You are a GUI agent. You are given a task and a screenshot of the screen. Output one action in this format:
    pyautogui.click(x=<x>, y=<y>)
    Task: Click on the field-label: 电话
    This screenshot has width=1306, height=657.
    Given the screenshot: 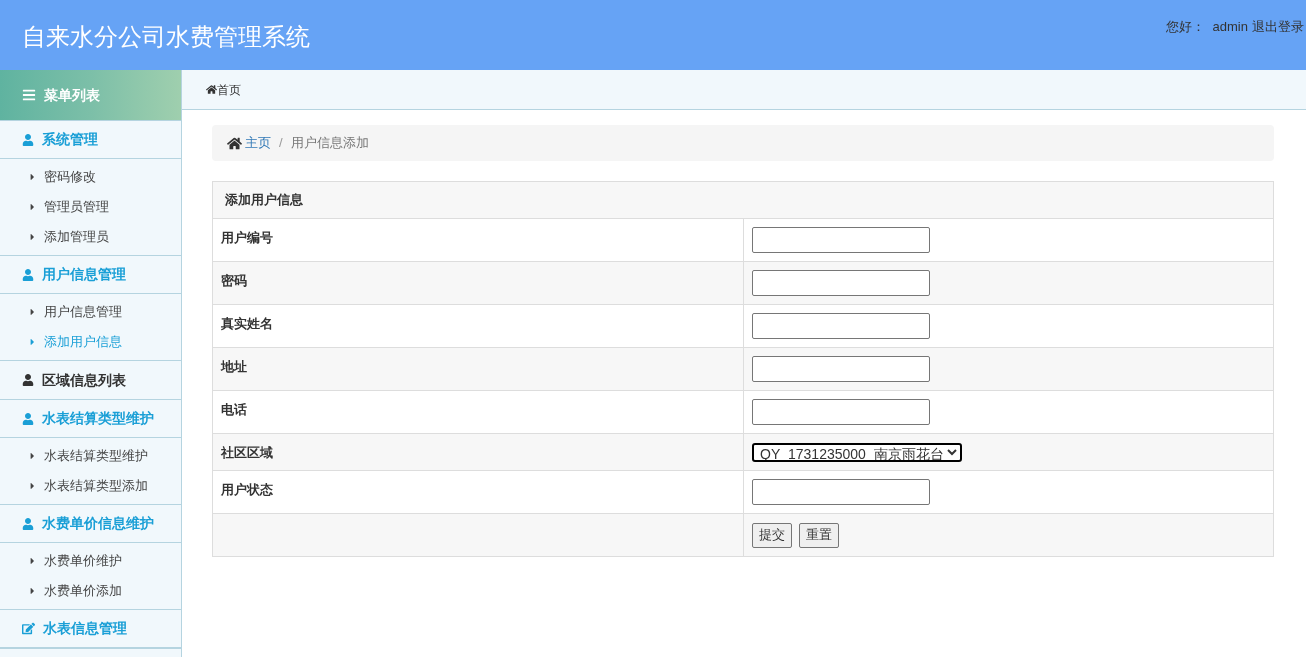 What is the action you would take?
    pyautogui.click(x=234, y=409)
    